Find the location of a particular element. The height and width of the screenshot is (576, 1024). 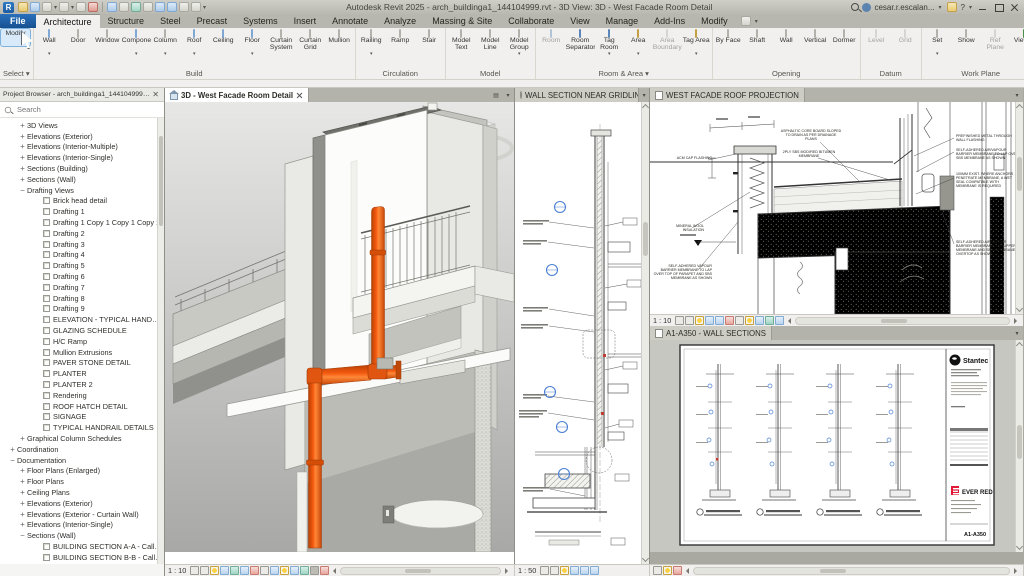

ribbon-button: Wall is located at coordinates (49, 43).